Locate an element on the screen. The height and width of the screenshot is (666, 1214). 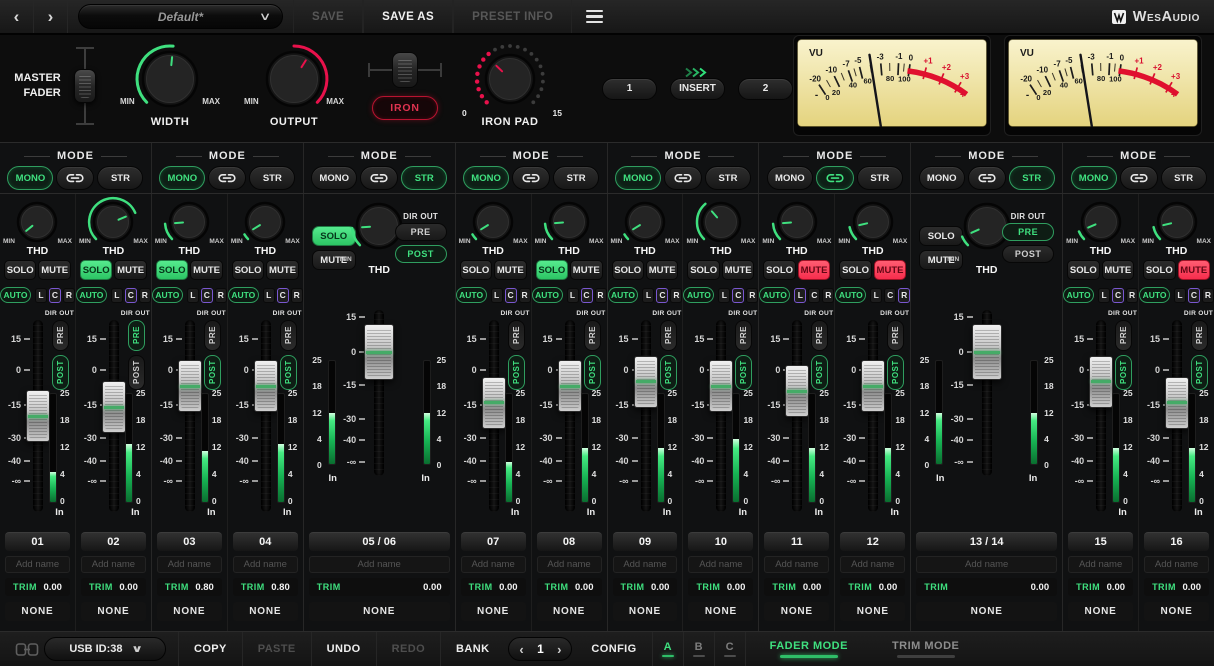
iron-toggle-cap is located at coordinates (405, 70).